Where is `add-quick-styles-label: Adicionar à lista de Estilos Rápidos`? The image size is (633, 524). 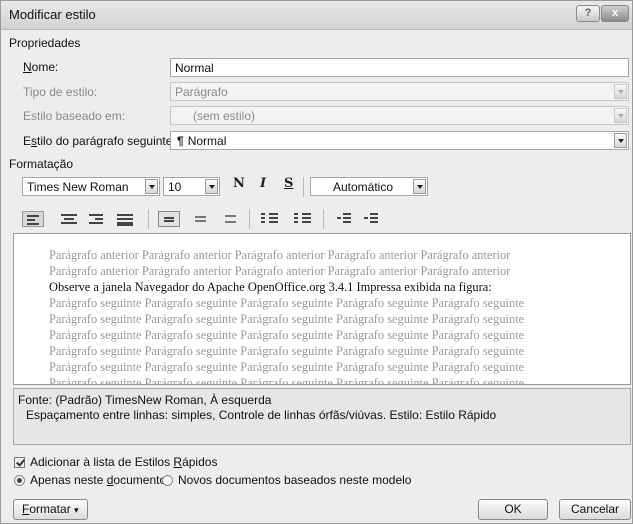
add-quick-styles-label: Adicionar à lista de Estilos Rápidos is located at coordinates (124, 462).